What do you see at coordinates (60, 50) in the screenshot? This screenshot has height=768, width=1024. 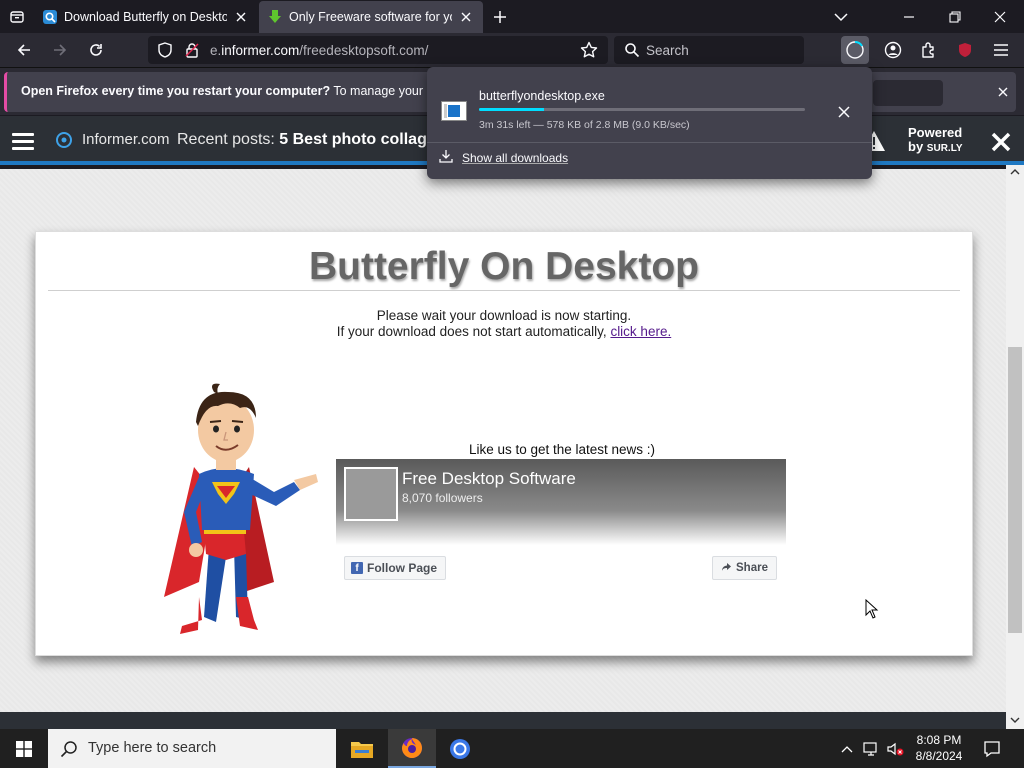 I see `forward-icon` at bounding box center [60, 50].